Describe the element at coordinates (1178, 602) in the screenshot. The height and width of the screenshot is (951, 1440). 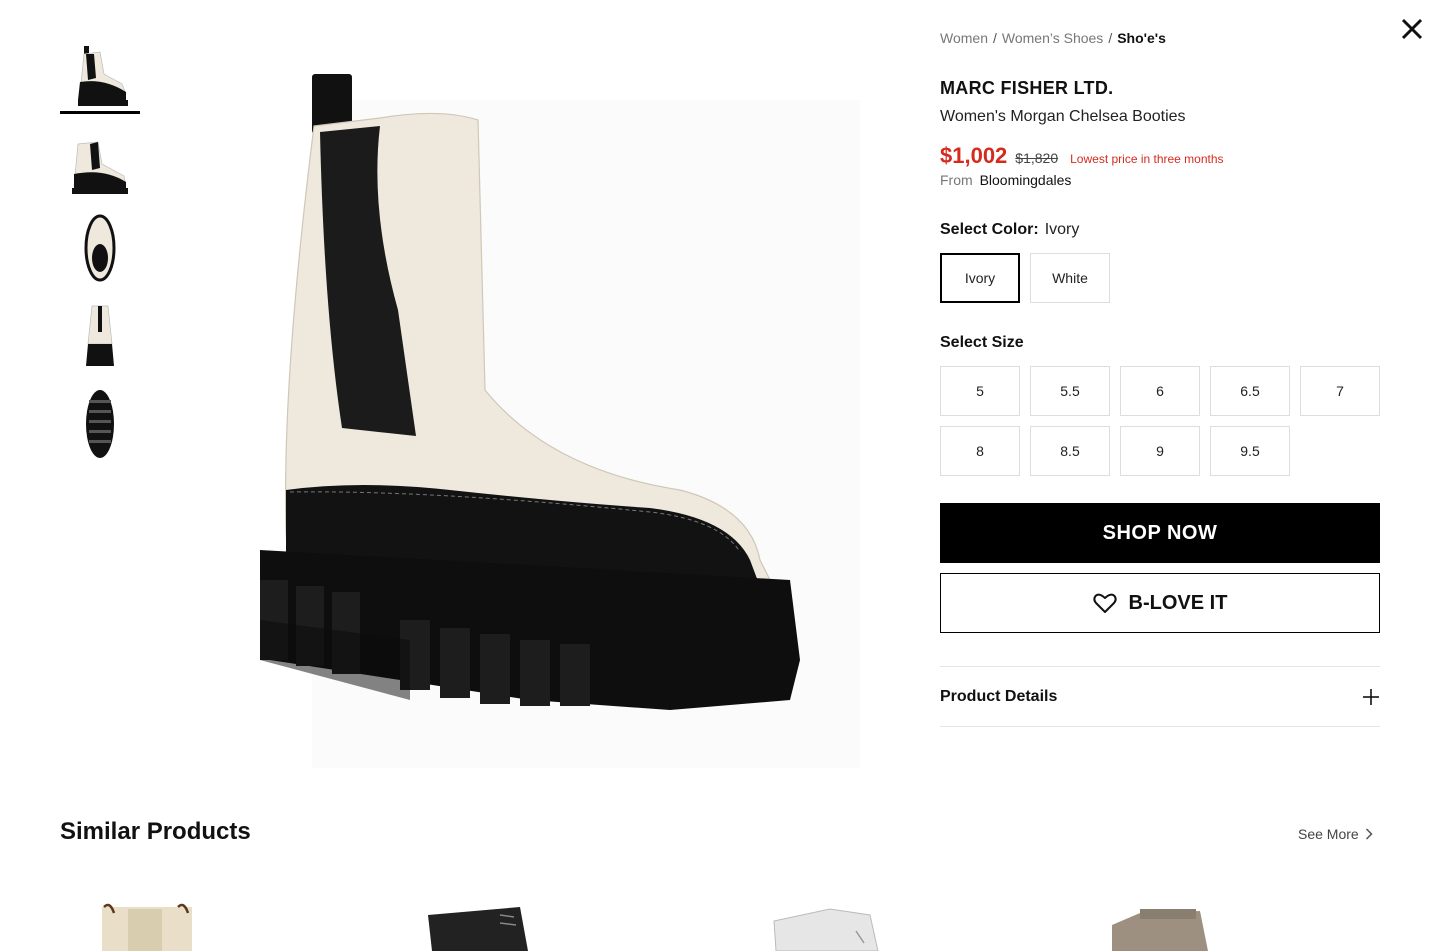
I see `love-it-label: B-LOVE IT` at that location.